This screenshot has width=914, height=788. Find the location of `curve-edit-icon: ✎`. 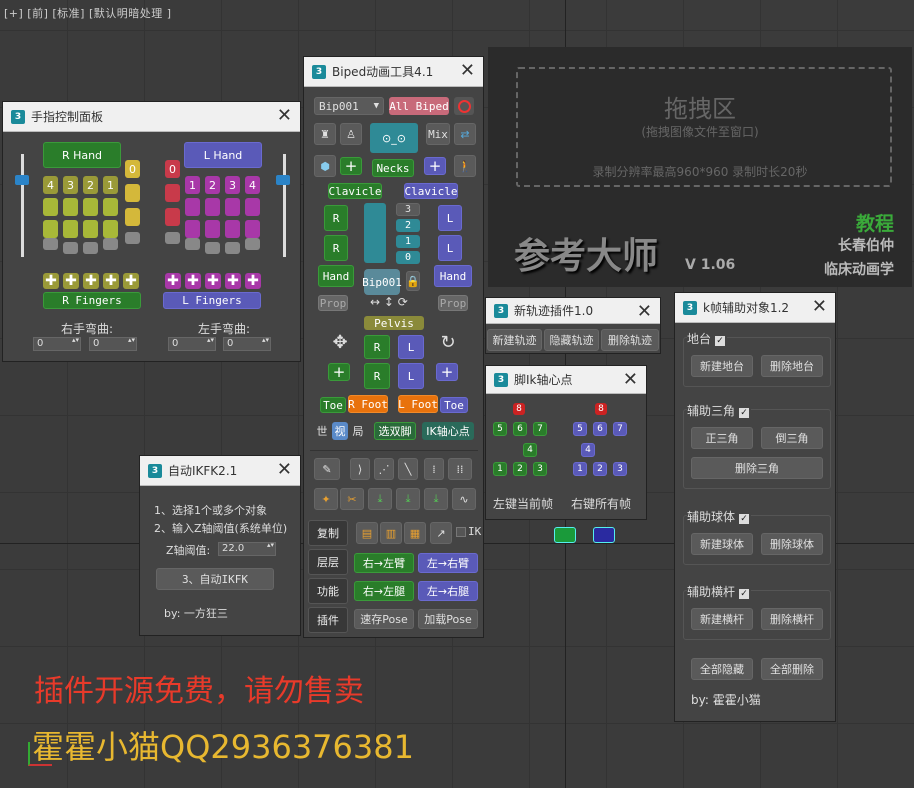

curve-edit-icon: ✎ is located at coordinates (327, 469).